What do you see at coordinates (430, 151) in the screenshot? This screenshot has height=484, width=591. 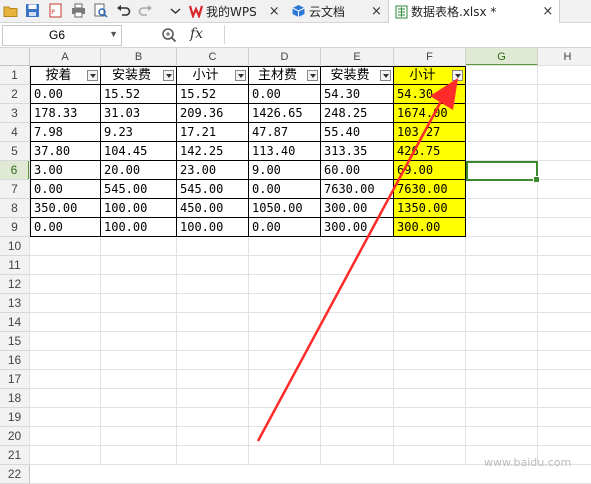 I see `data-cell: 426.75` at bounding box center [430, 151].